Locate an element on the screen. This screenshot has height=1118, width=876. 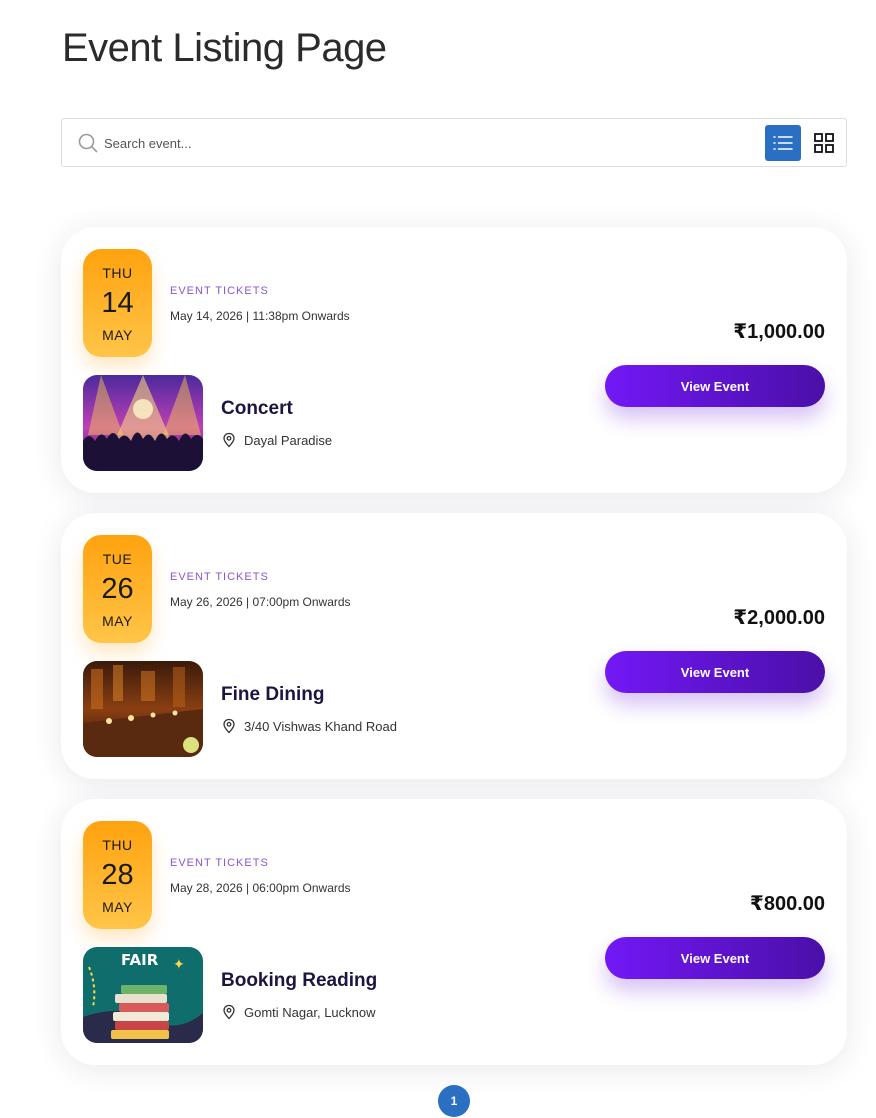
search-bar is located at coordinates (454, 142).